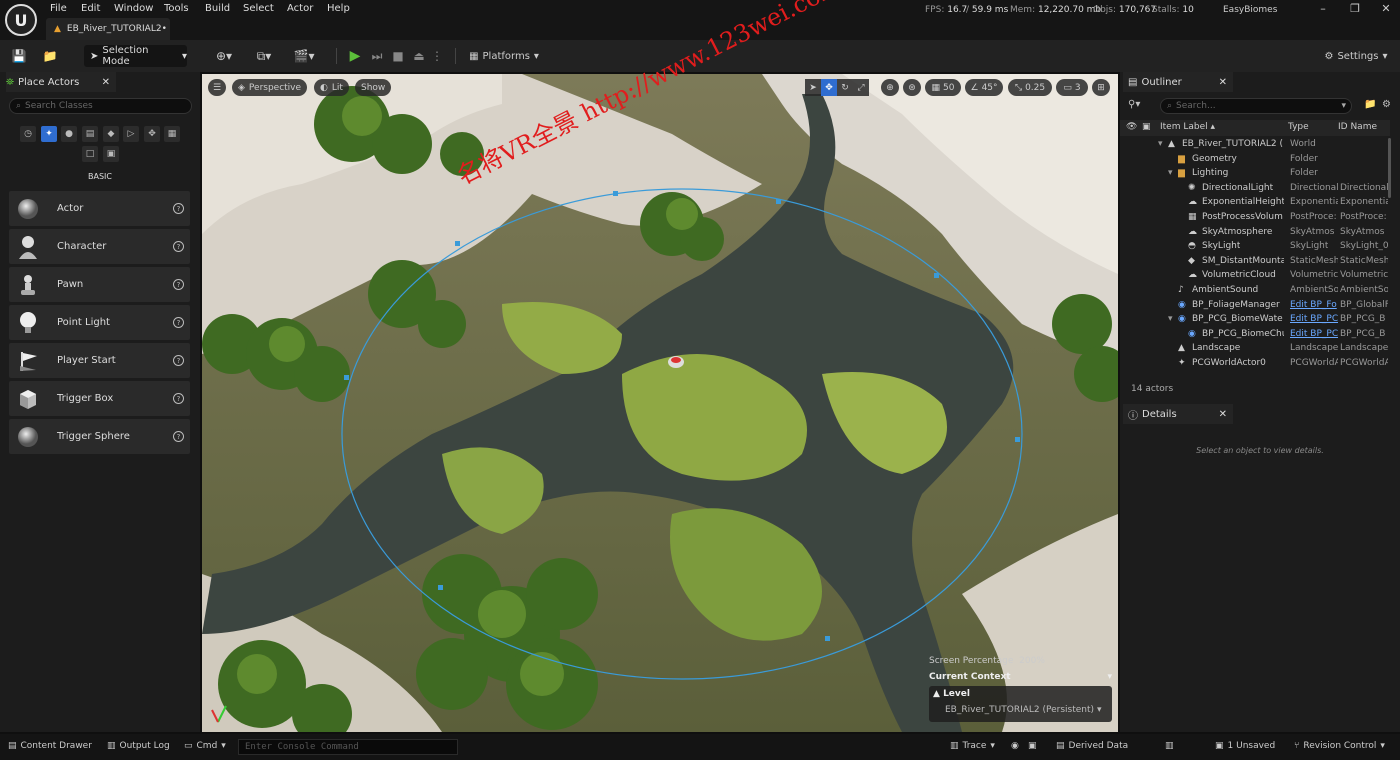  Describe the element at coordinates (217, 8) in the screenshot. I see `menu-build: Build` at that location.